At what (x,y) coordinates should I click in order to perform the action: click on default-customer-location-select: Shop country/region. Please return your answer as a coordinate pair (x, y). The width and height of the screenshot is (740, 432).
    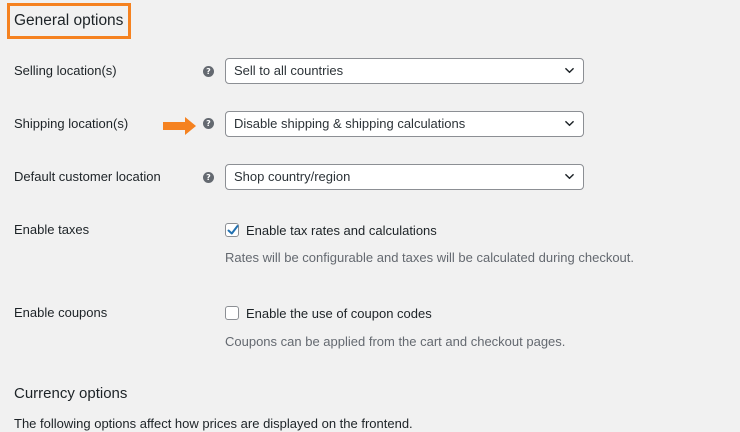
    Looking at the image, I should click on (404, 177).